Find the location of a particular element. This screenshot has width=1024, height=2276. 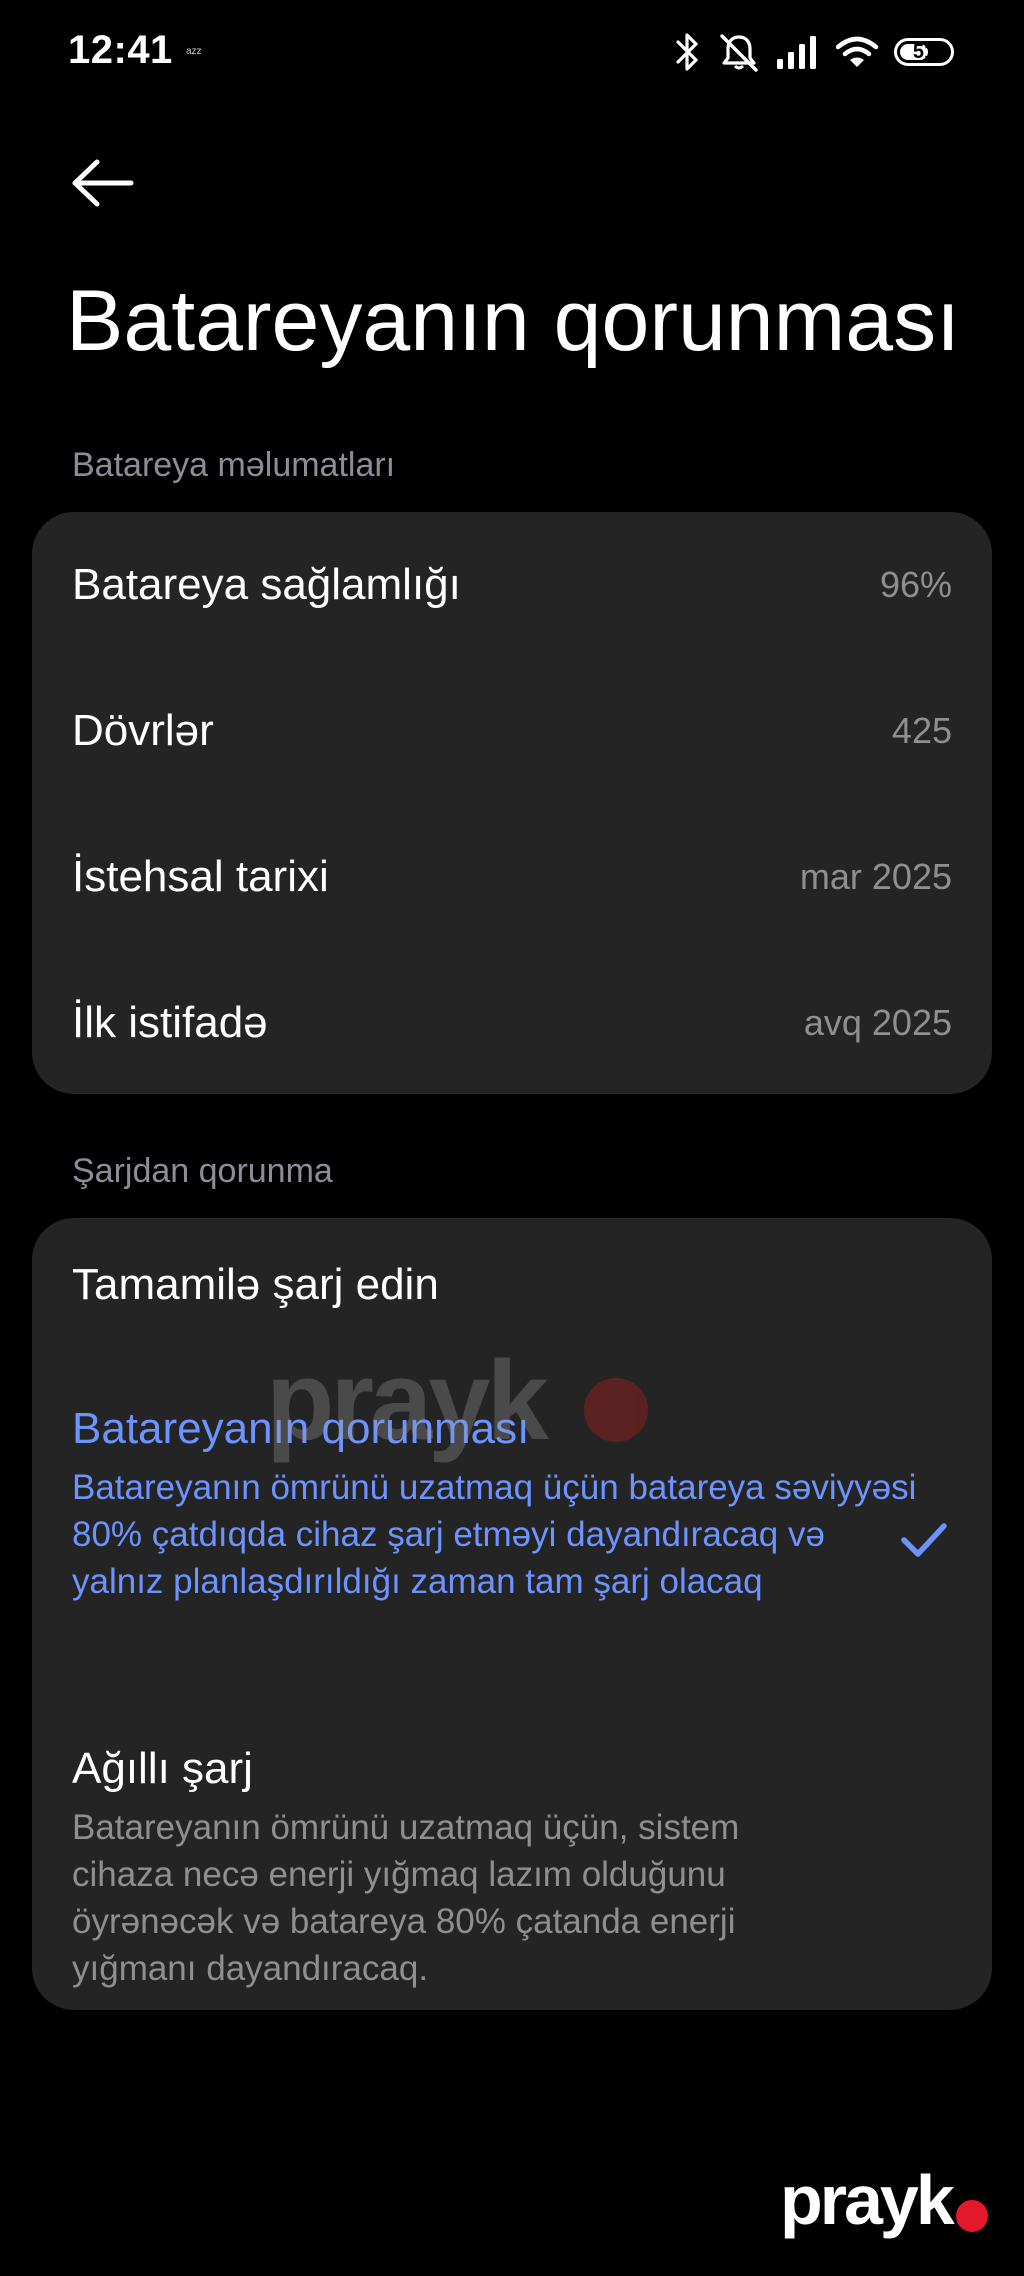

info-value: 425 is located at coordinates (921, 730).